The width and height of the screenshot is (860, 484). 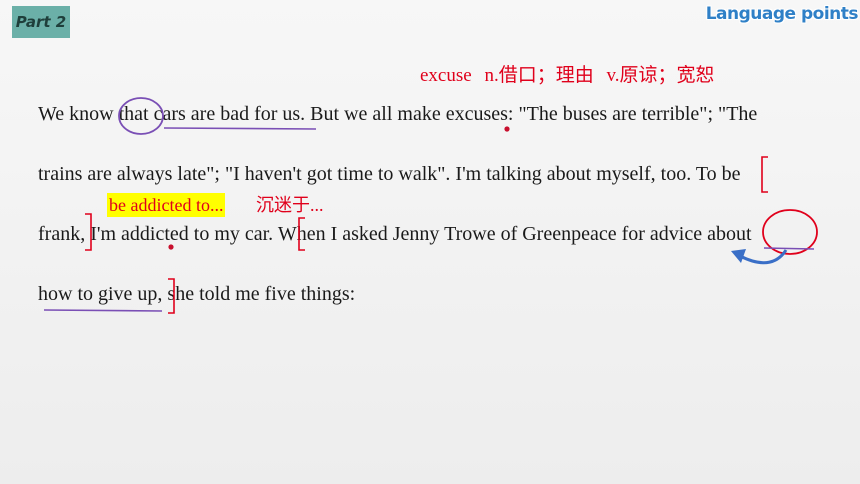 What do you see at coordinates (782, 14) in the screenshot?
I see `section-title: Language points` at bounding box center [782, 14].